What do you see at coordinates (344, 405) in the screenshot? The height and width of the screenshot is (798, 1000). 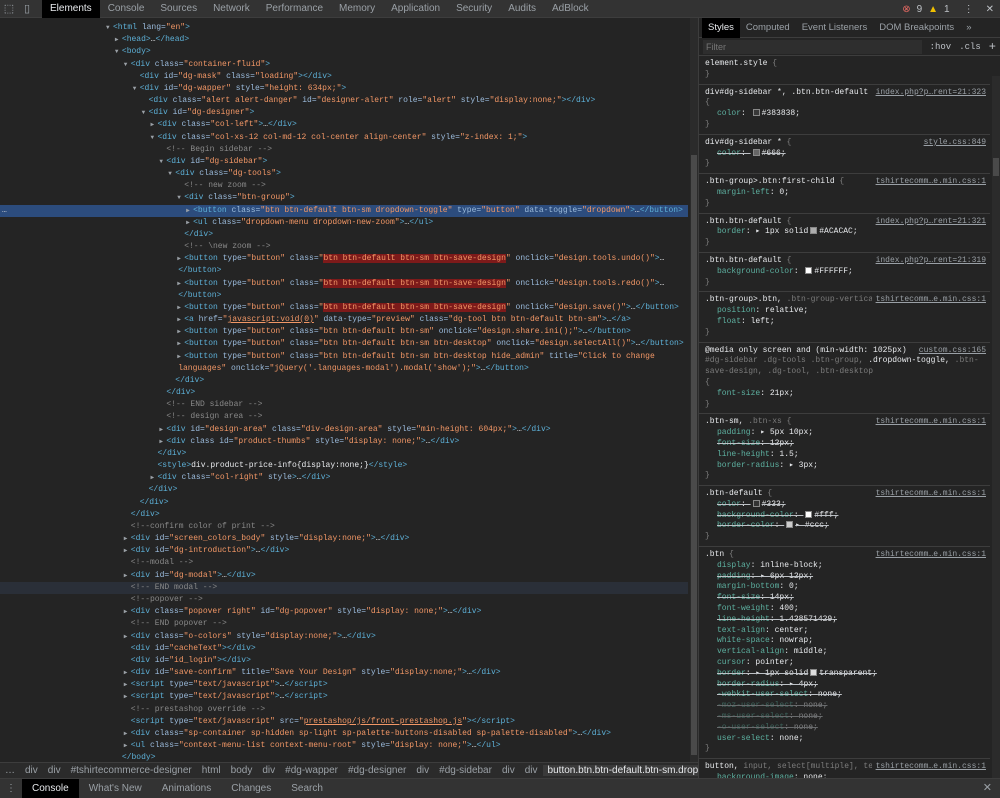 I see `dom-node-line: <!-- END sidebar -->` at bounding box center [344, 405].